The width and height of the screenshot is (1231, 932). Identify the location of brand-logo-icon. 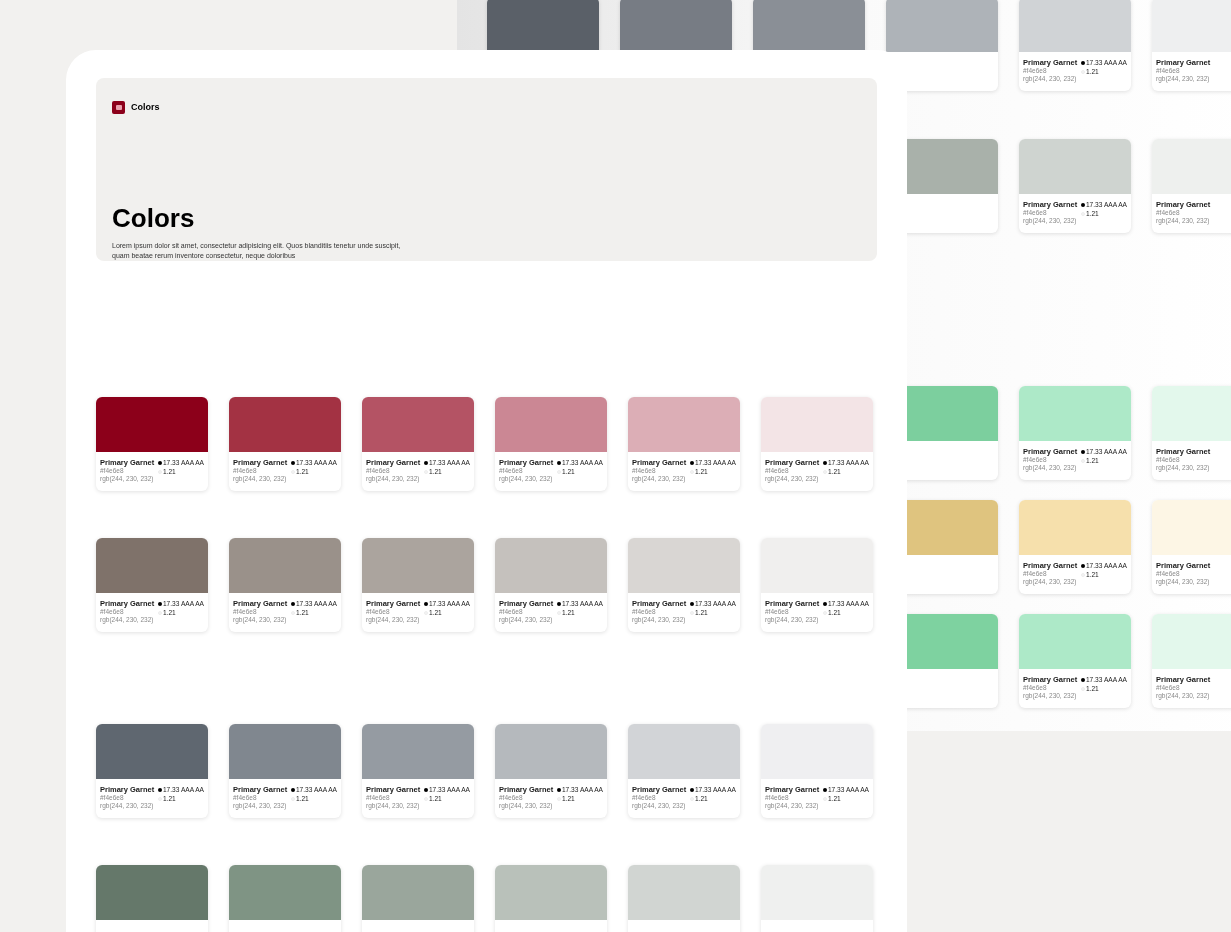
(118, 108).